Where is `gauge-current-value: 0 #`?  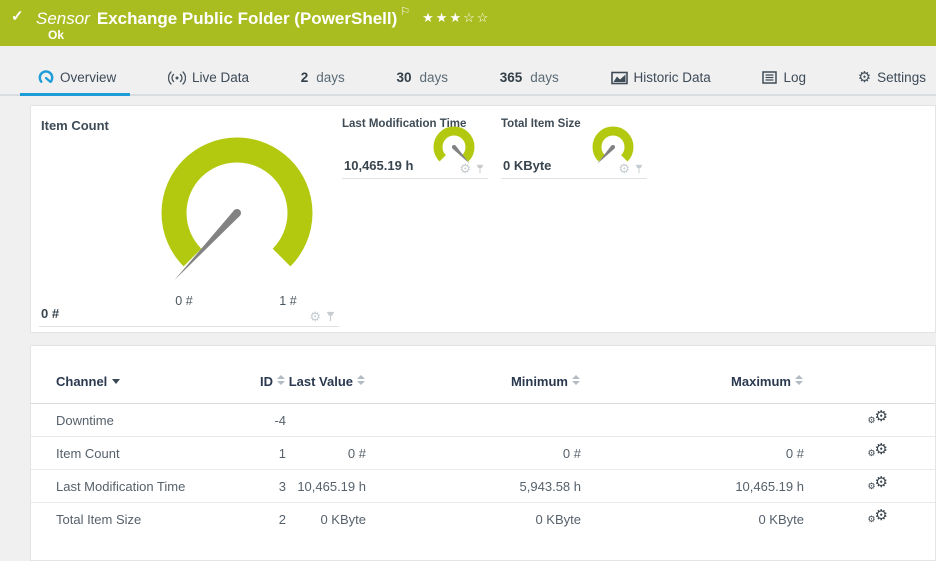
gauge-current-value: 0 # is located at coordinates (50, 313).